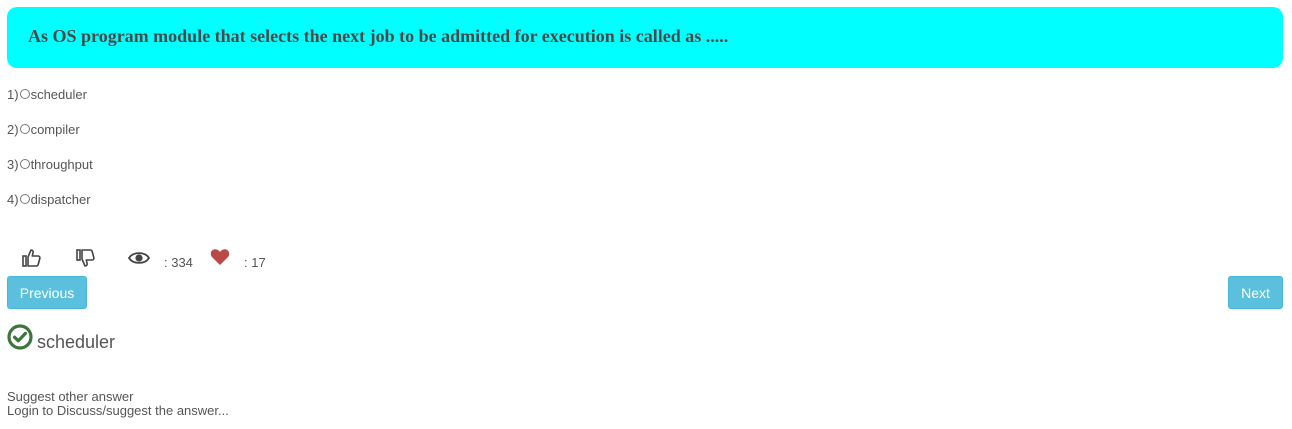  Describe the element at coordinates (220, 259) in the screenshot. I see `heart-icon` at that location.